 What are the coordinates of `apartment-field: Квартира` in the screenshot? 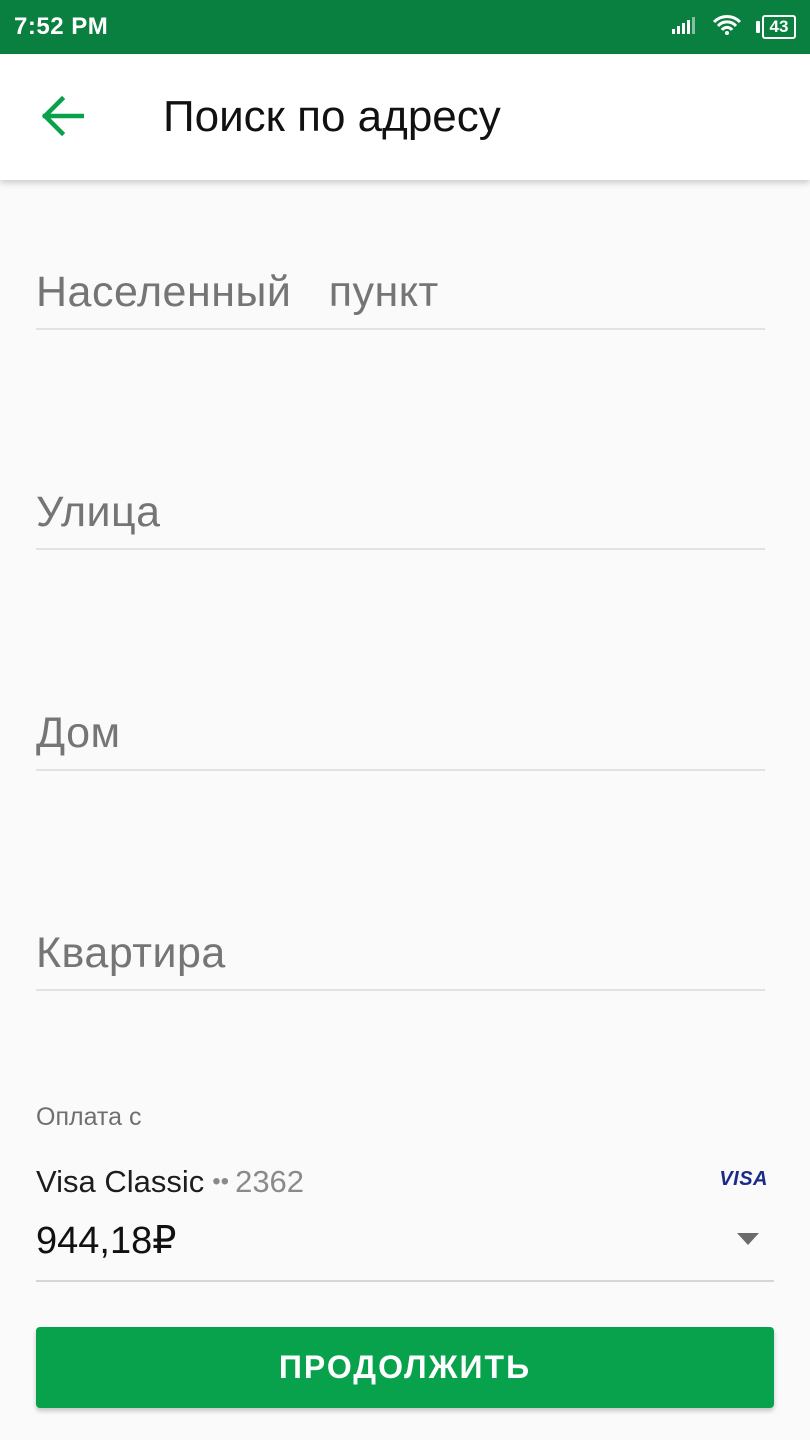 It's located at (400, 960).